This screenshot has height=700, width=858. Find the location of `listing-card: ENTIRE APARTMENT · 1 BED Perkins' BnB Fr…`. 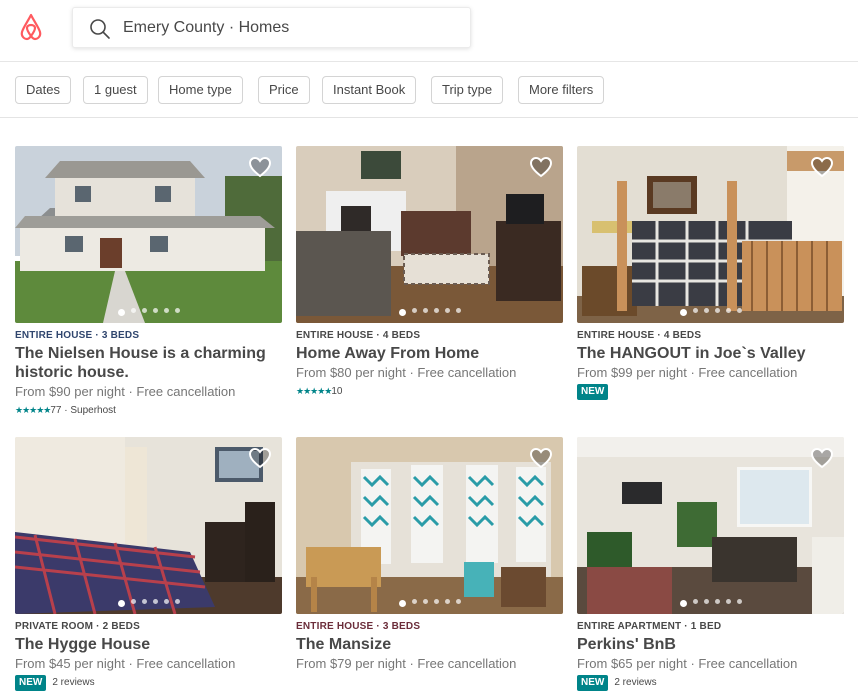

listing-card: ENTIRE APARTMENT · 1 BED Perkins' BnB Fr… is located at coordinates (710, 564).